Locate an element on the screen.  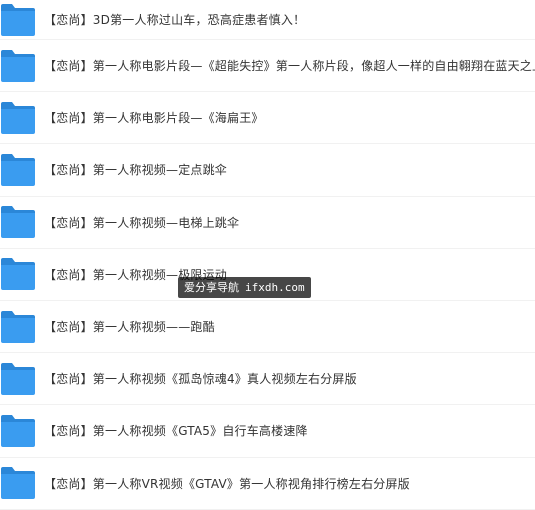
watermark-url: ifxdh.com is located at coordinates (275, 287).